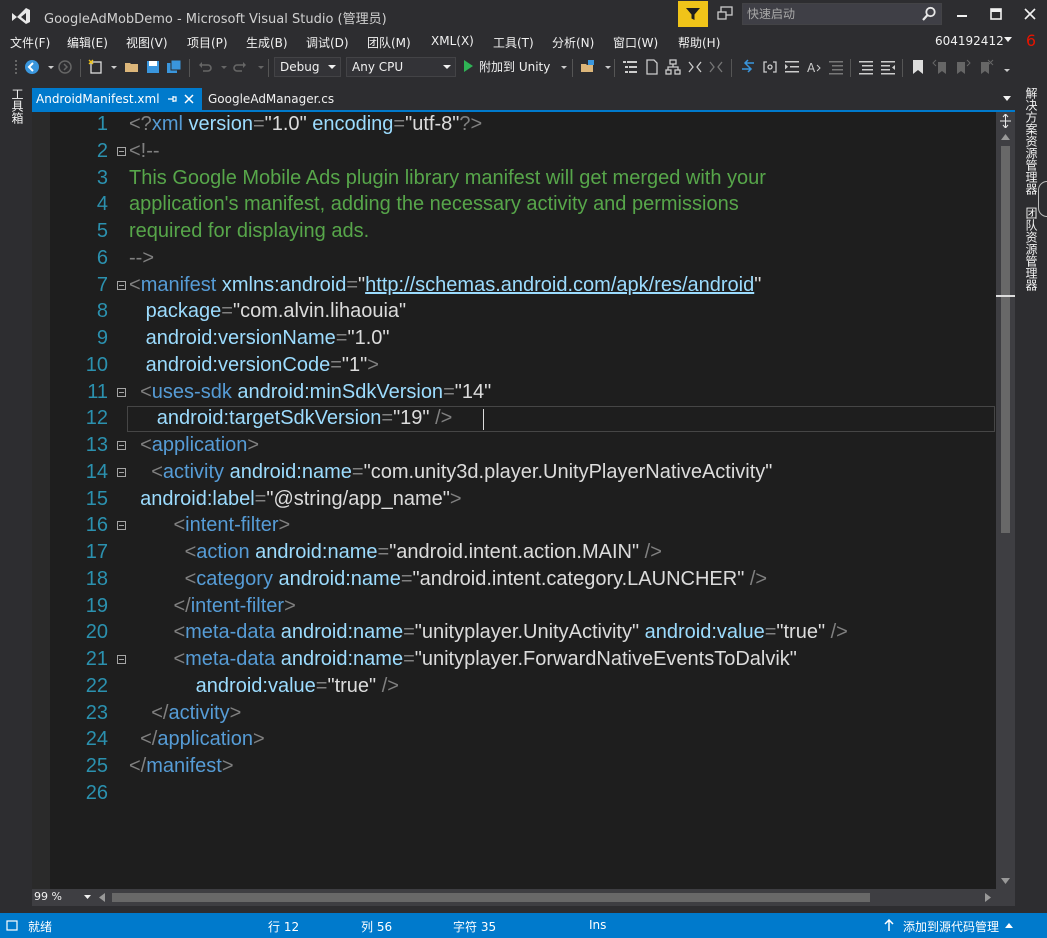  What do you see at coordinates (87, 42) in the screenshot?
I see `menu-edit: 编辑(E)` at bounding box center [87, 42].